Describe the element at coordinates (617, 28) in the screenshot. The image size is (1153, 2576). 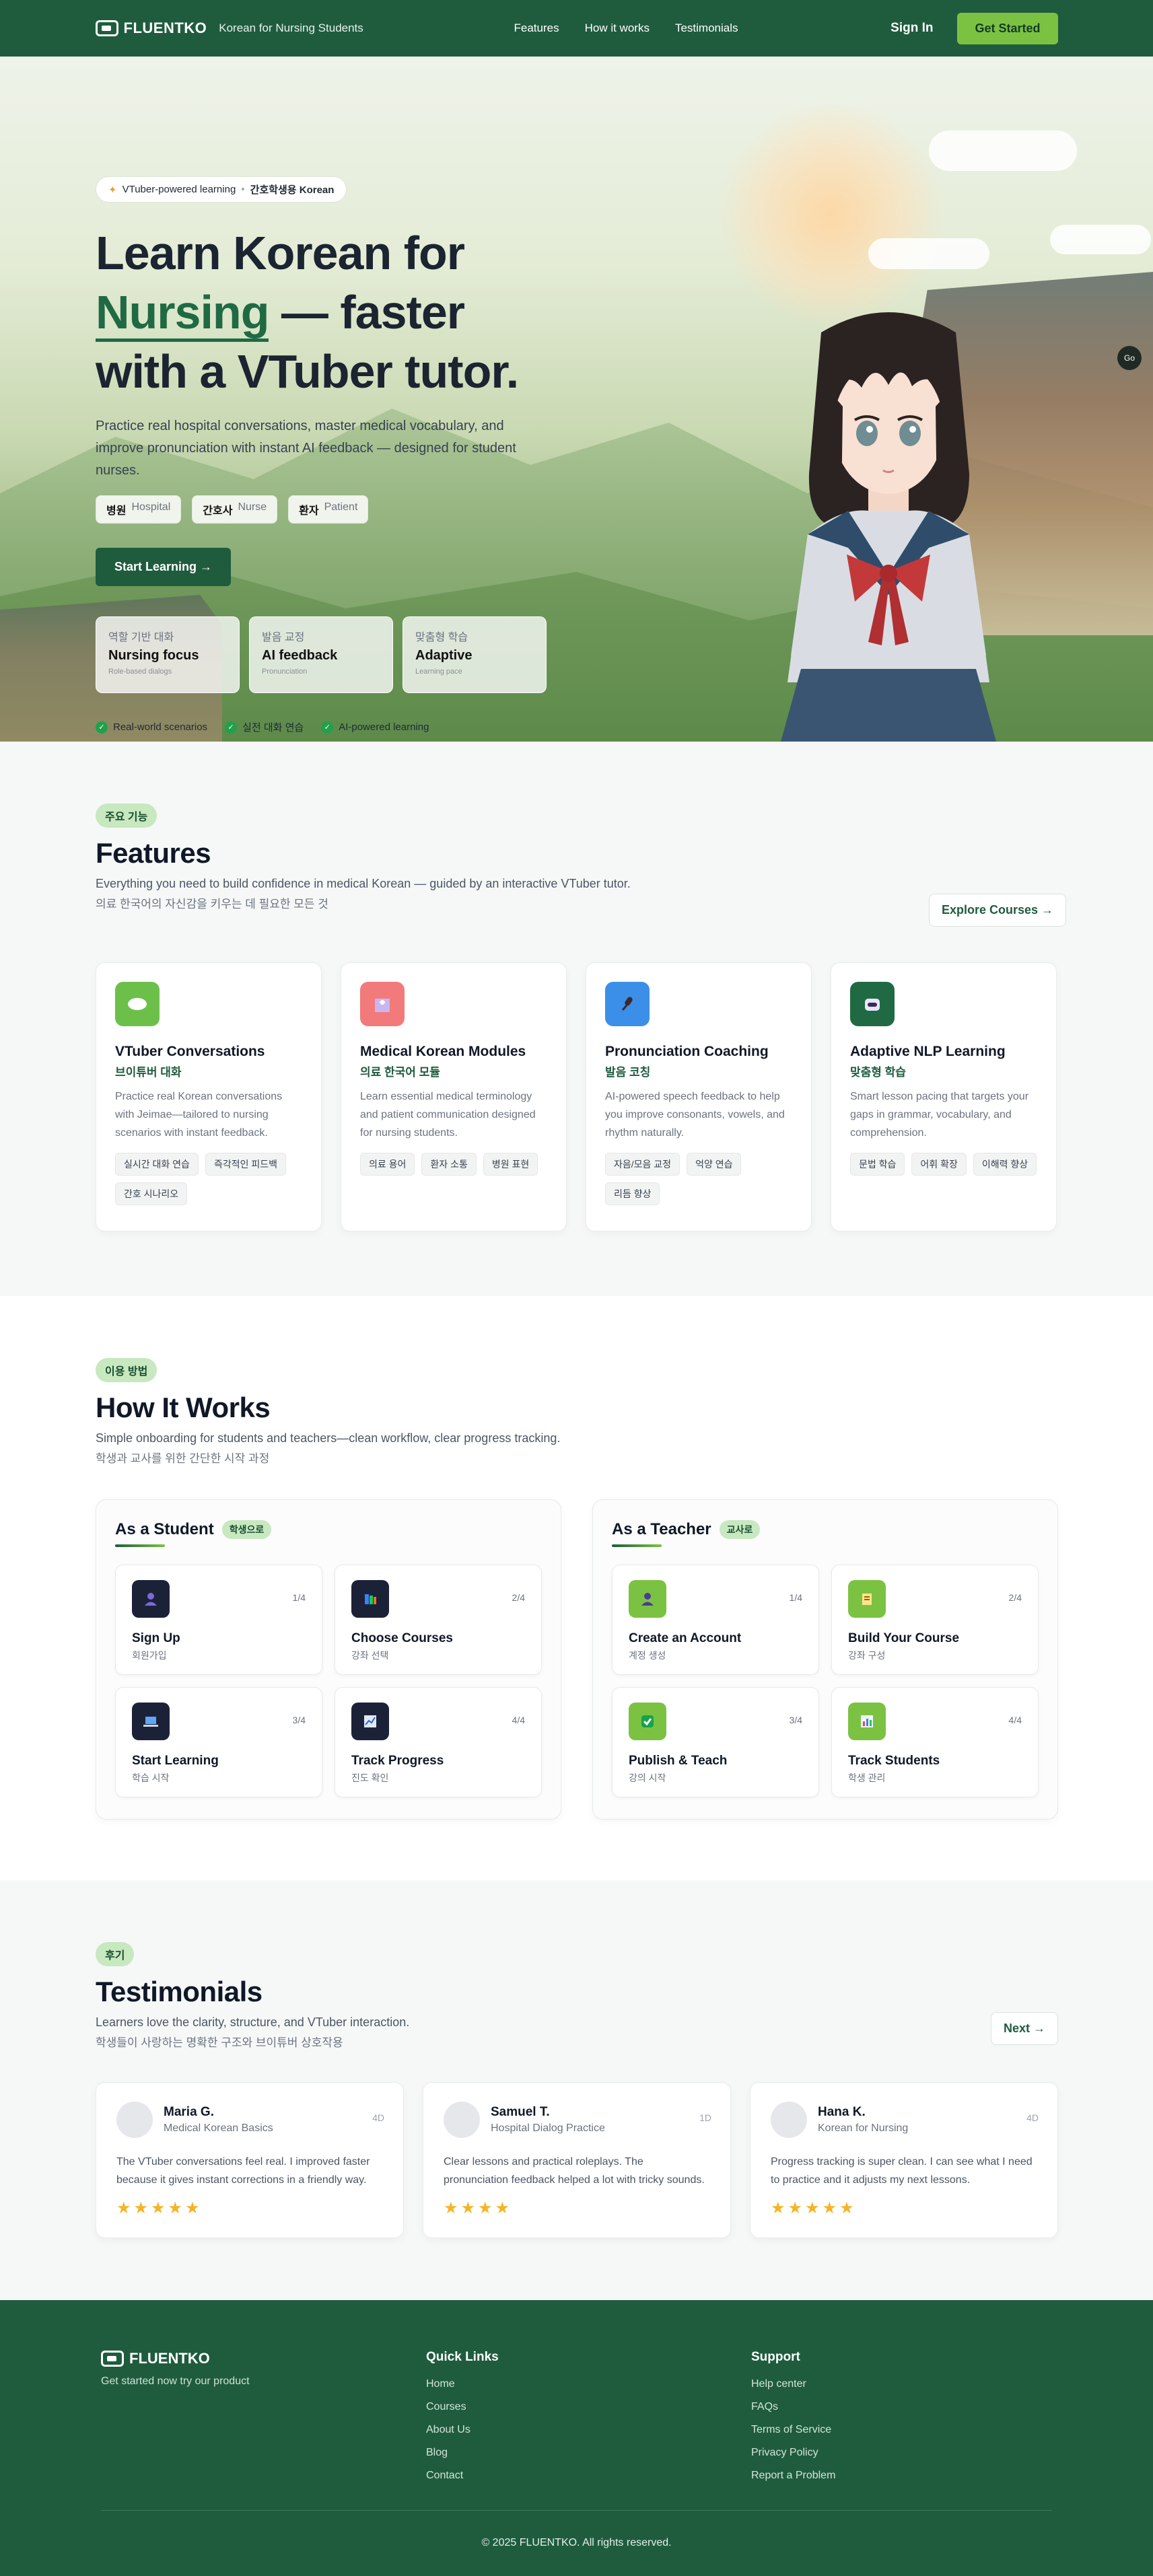
I see `nav-link-how-it-works: How it works` at that location.